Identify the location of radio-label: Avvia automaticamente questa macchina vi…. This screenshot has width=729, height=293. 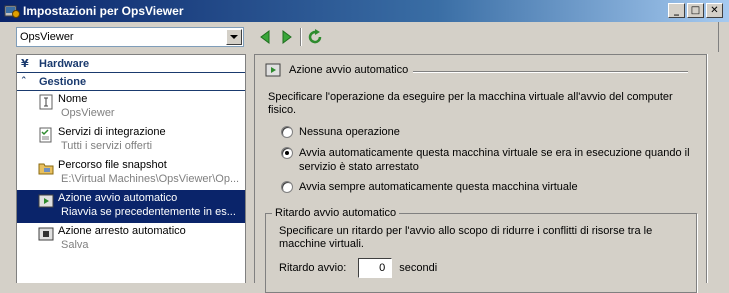
(499, 160).